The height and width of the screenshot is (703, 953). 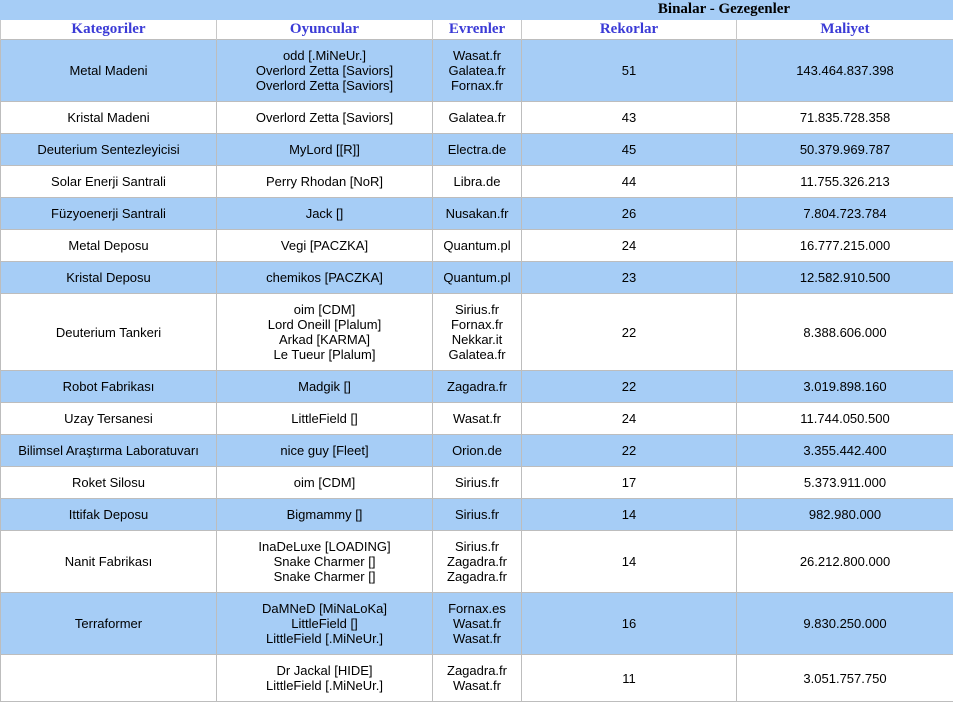 What do you see at coordinates (477, 30) in the screenshot?
I see `column-header-universes: Evrenler` at bounding box center [477, 30].